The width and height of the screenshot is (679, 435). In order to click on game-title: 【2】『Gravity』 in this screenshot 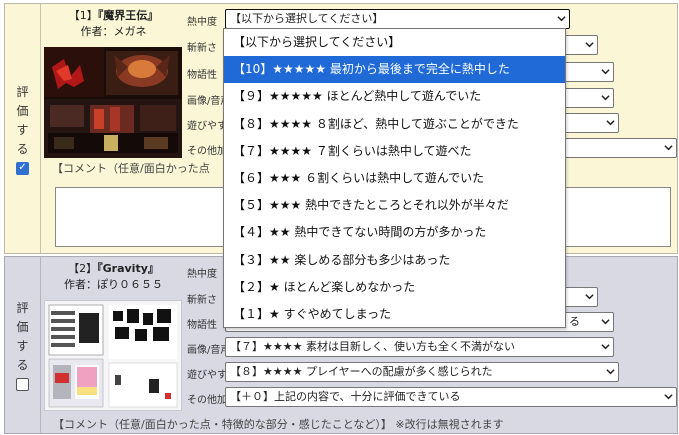, I will do `click(113, 269)`.